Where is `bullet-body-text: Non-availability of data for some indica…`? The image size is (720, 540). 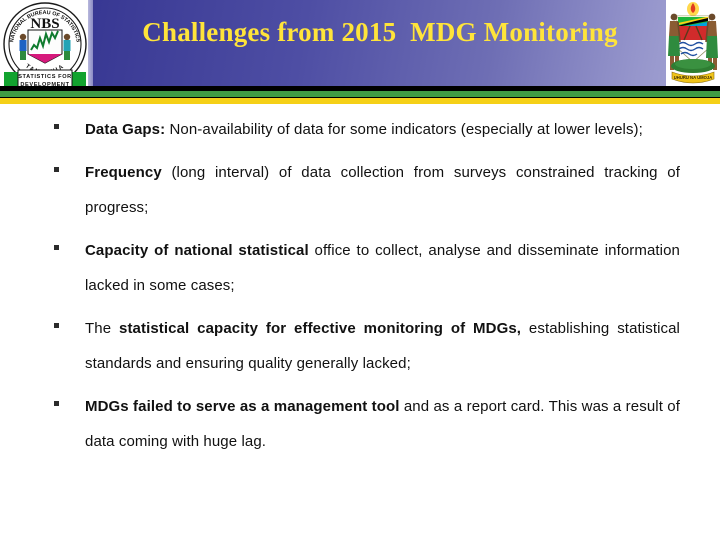
bullet-body-text: Non-availability of data for some indica… is located at coordinates (404, 129).